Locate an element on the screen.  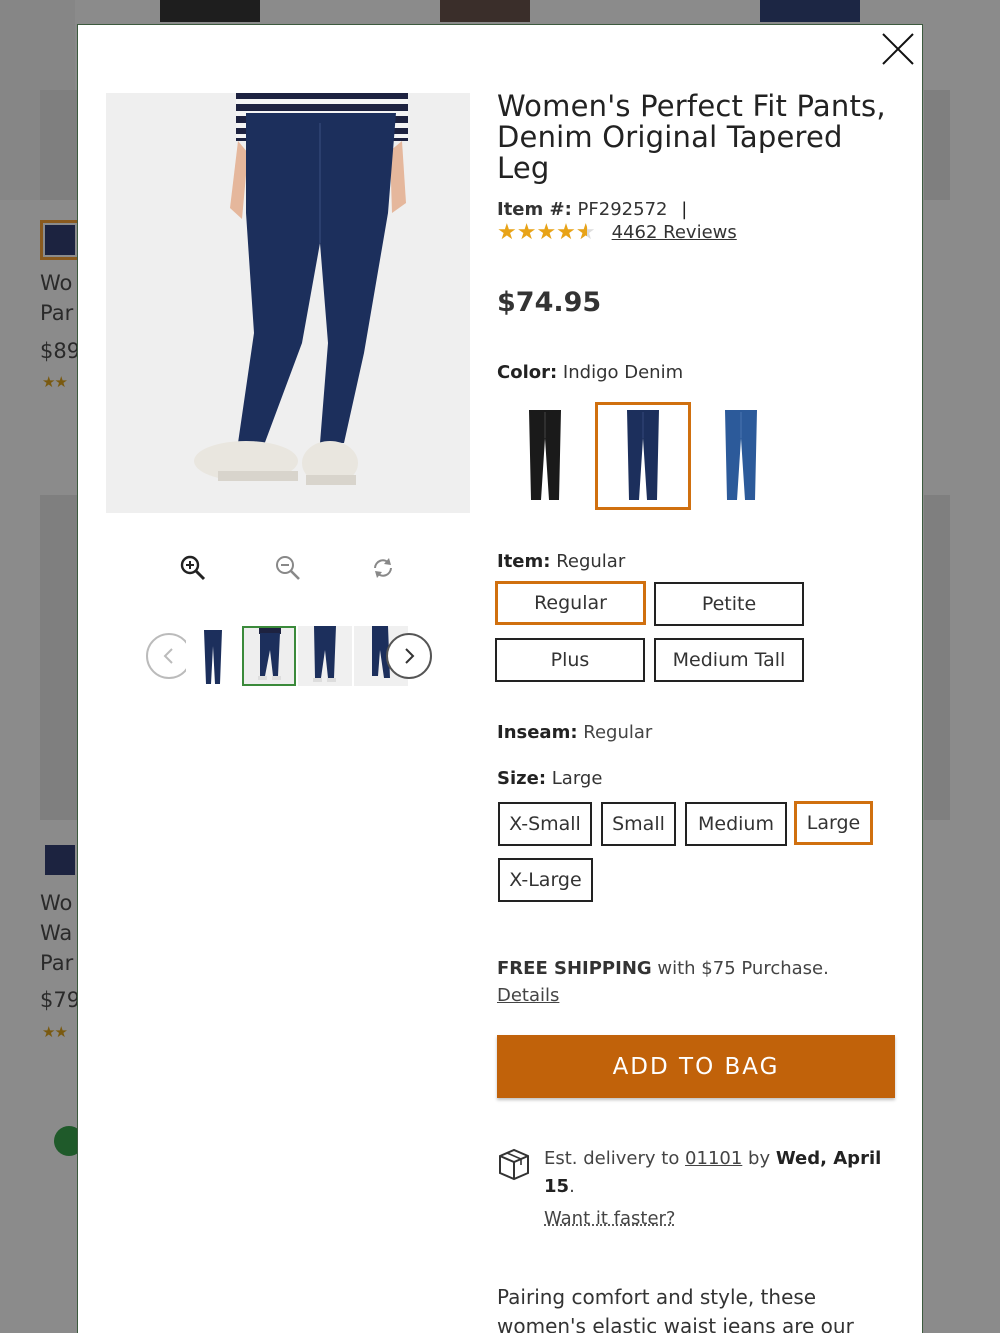
want-it-faster-link: Want it faster? is located at coordinates (609, 1219).